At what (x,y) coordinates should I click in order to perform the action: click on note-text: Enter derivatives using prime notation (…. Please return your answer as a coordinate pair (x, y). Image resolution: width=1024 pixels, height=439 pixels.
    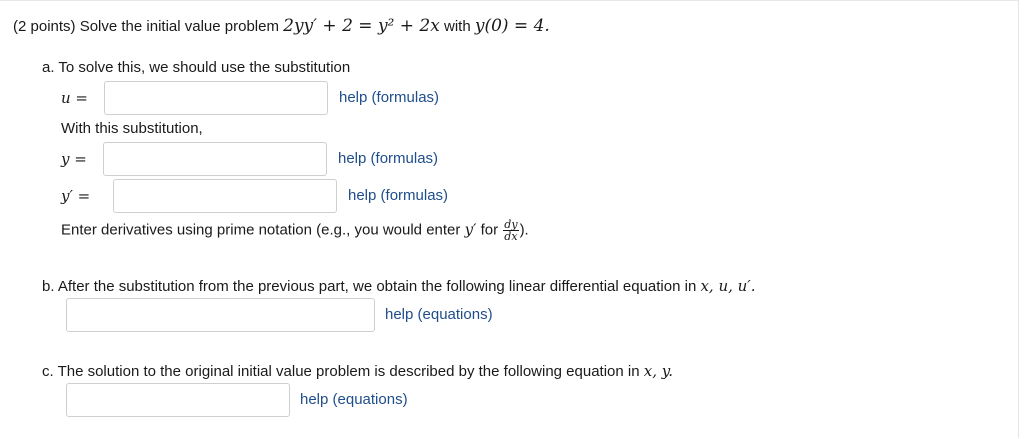
    Looking at the image, I should click on (263, 230).